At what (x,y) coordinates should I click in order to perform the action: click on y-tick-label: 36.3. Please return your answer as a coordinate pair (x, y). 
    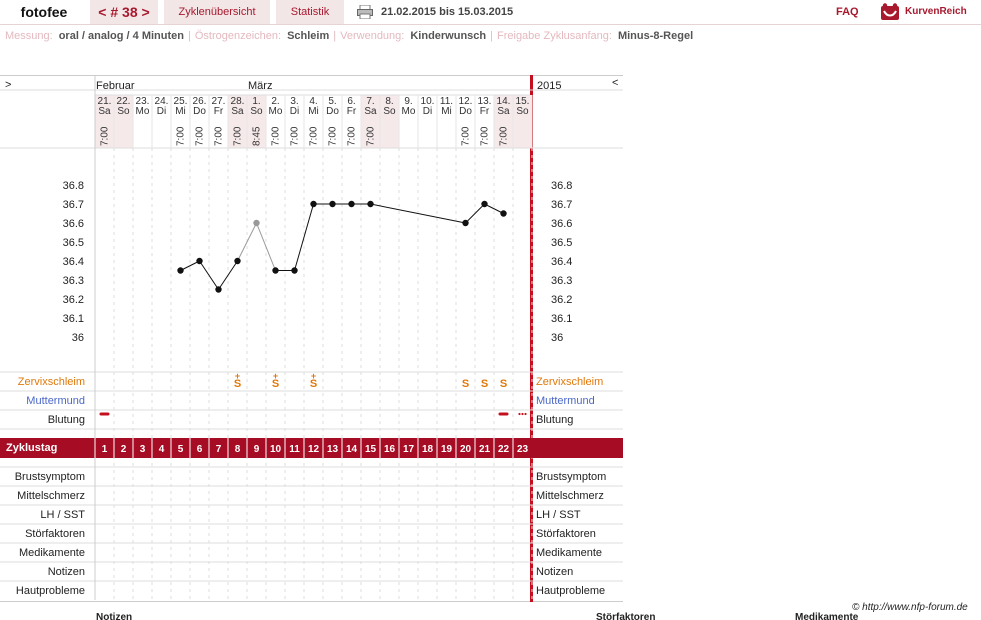
    Looking at the image, I should click on (73, 281).